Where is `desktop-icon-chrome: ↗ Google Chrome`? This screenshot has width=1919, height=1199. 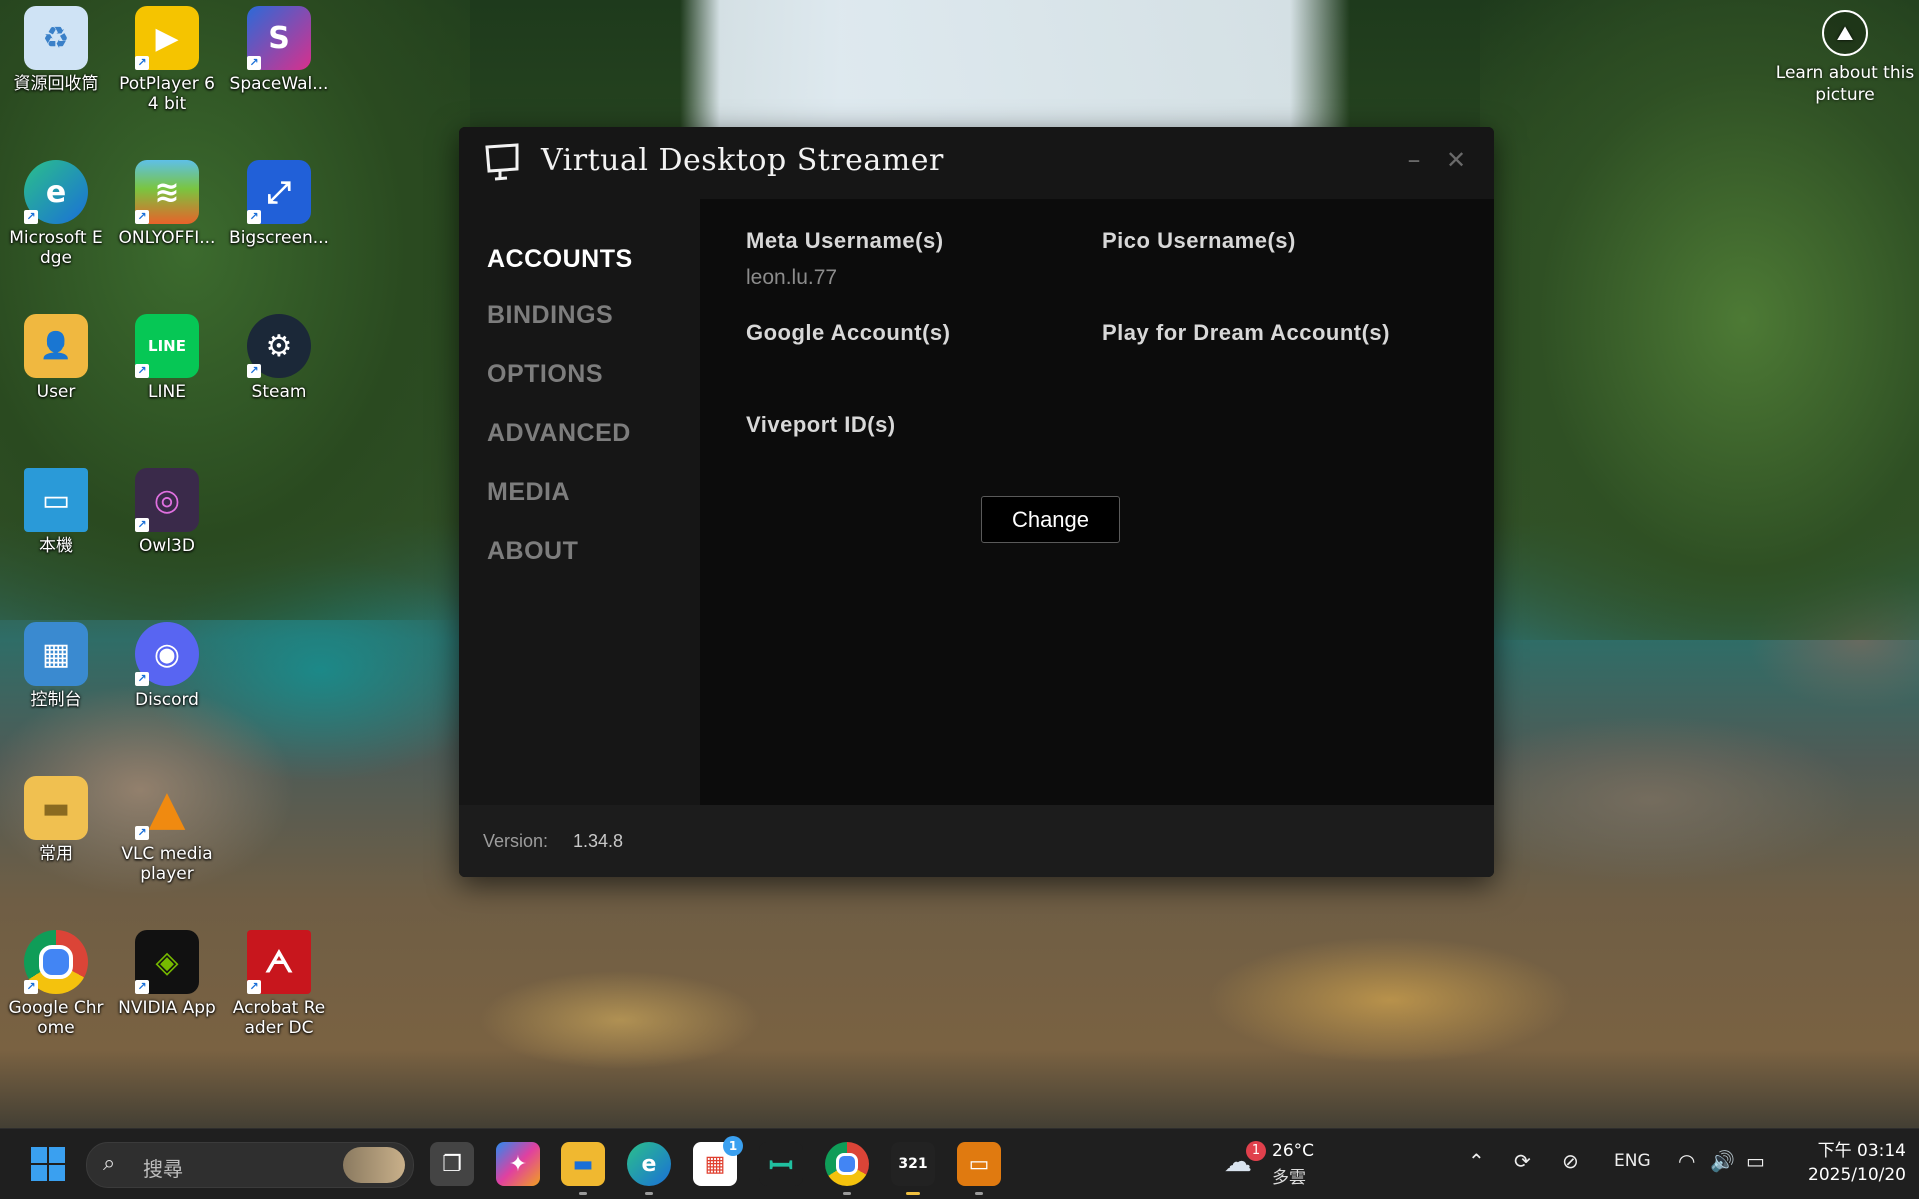
desktop-icon-chrome: ↗ Google Chrome is located at coordinates (56, 984).